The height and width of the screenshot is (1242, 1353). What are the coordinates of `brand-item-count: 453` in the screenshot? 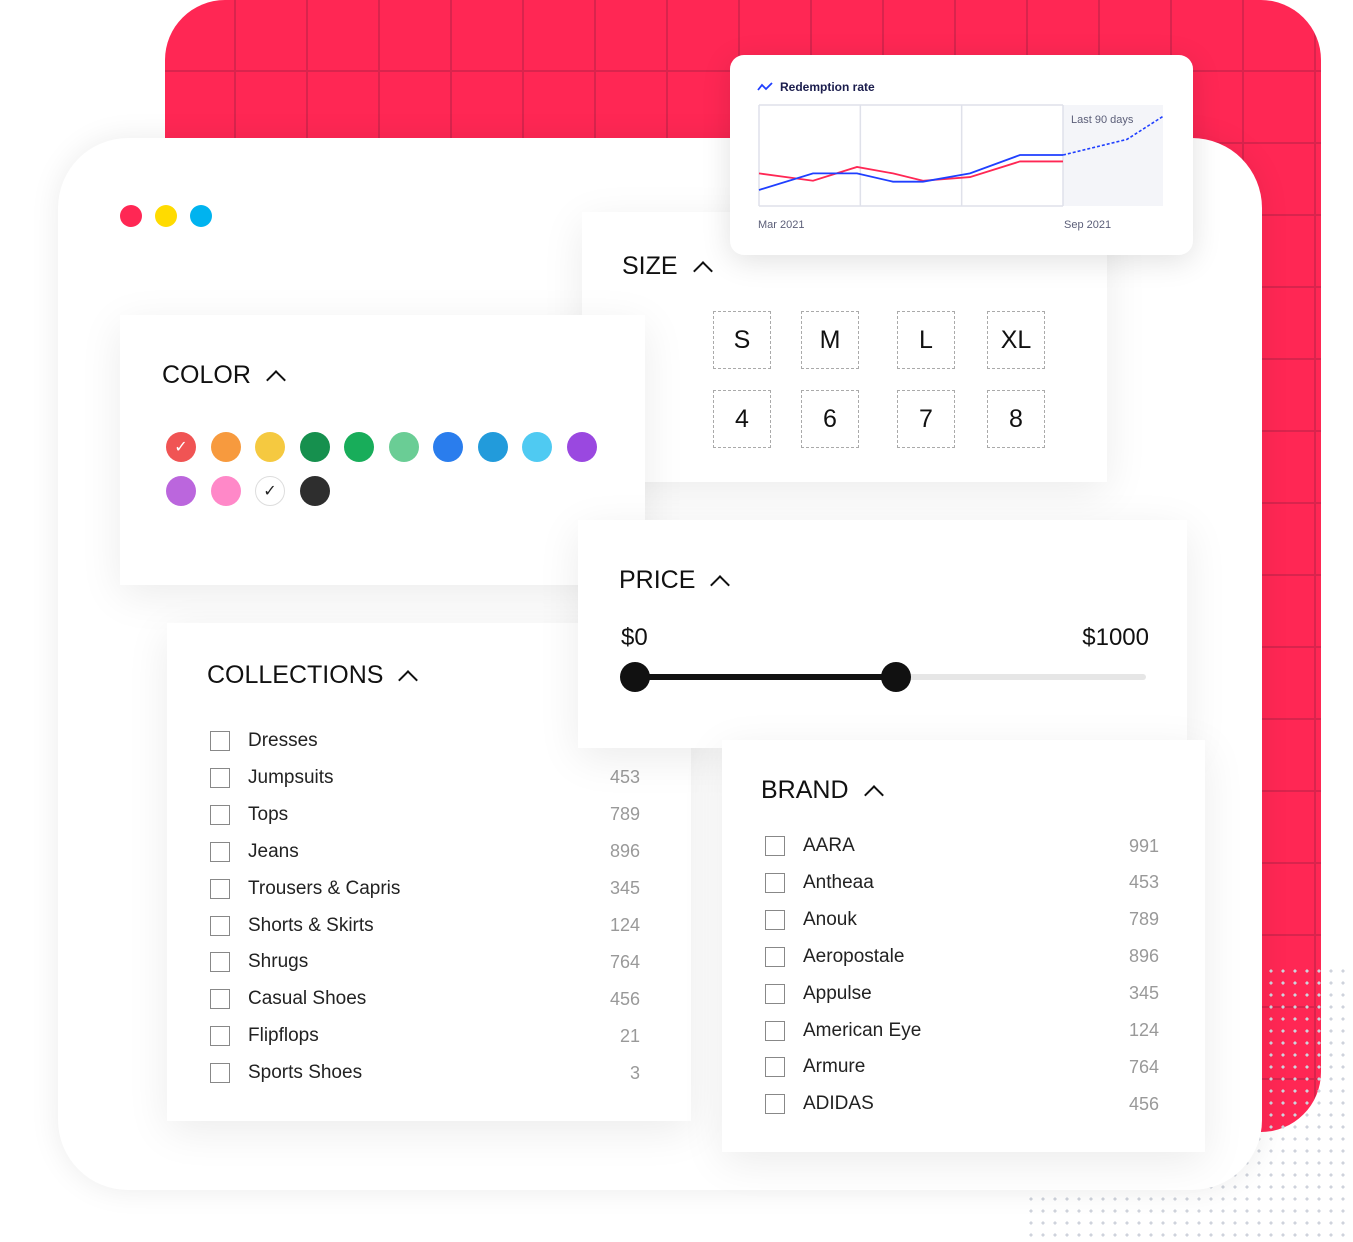 It's located at (1143, 882).